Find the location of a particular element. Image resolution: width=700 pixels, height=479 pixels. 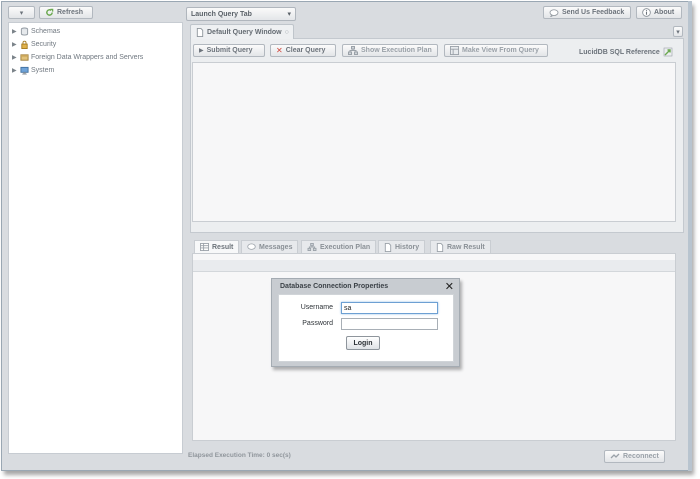

external-link-icon is located at coordinates (668, 52).